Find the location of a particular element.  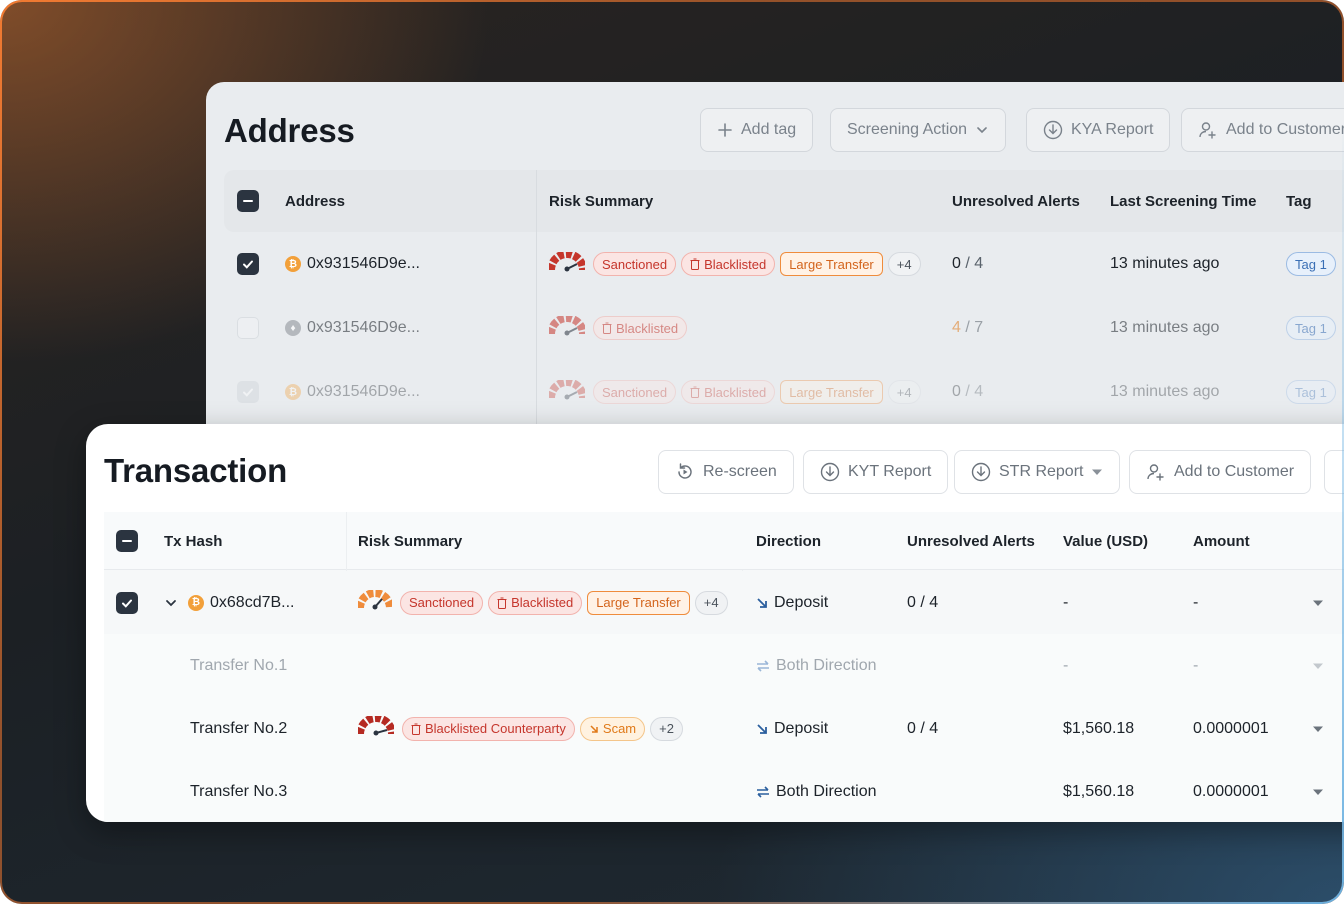

tag-cell: Tag 1 is located at coordinates (1313, 392).